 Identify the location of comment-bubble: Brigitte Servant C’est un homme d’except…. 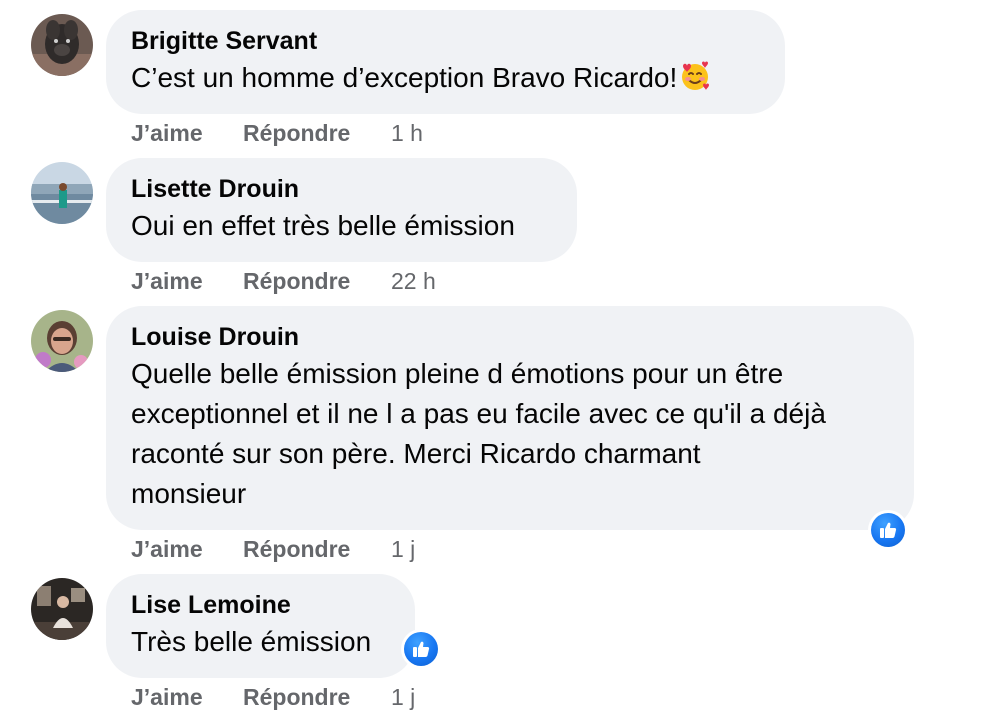
(445, 62).